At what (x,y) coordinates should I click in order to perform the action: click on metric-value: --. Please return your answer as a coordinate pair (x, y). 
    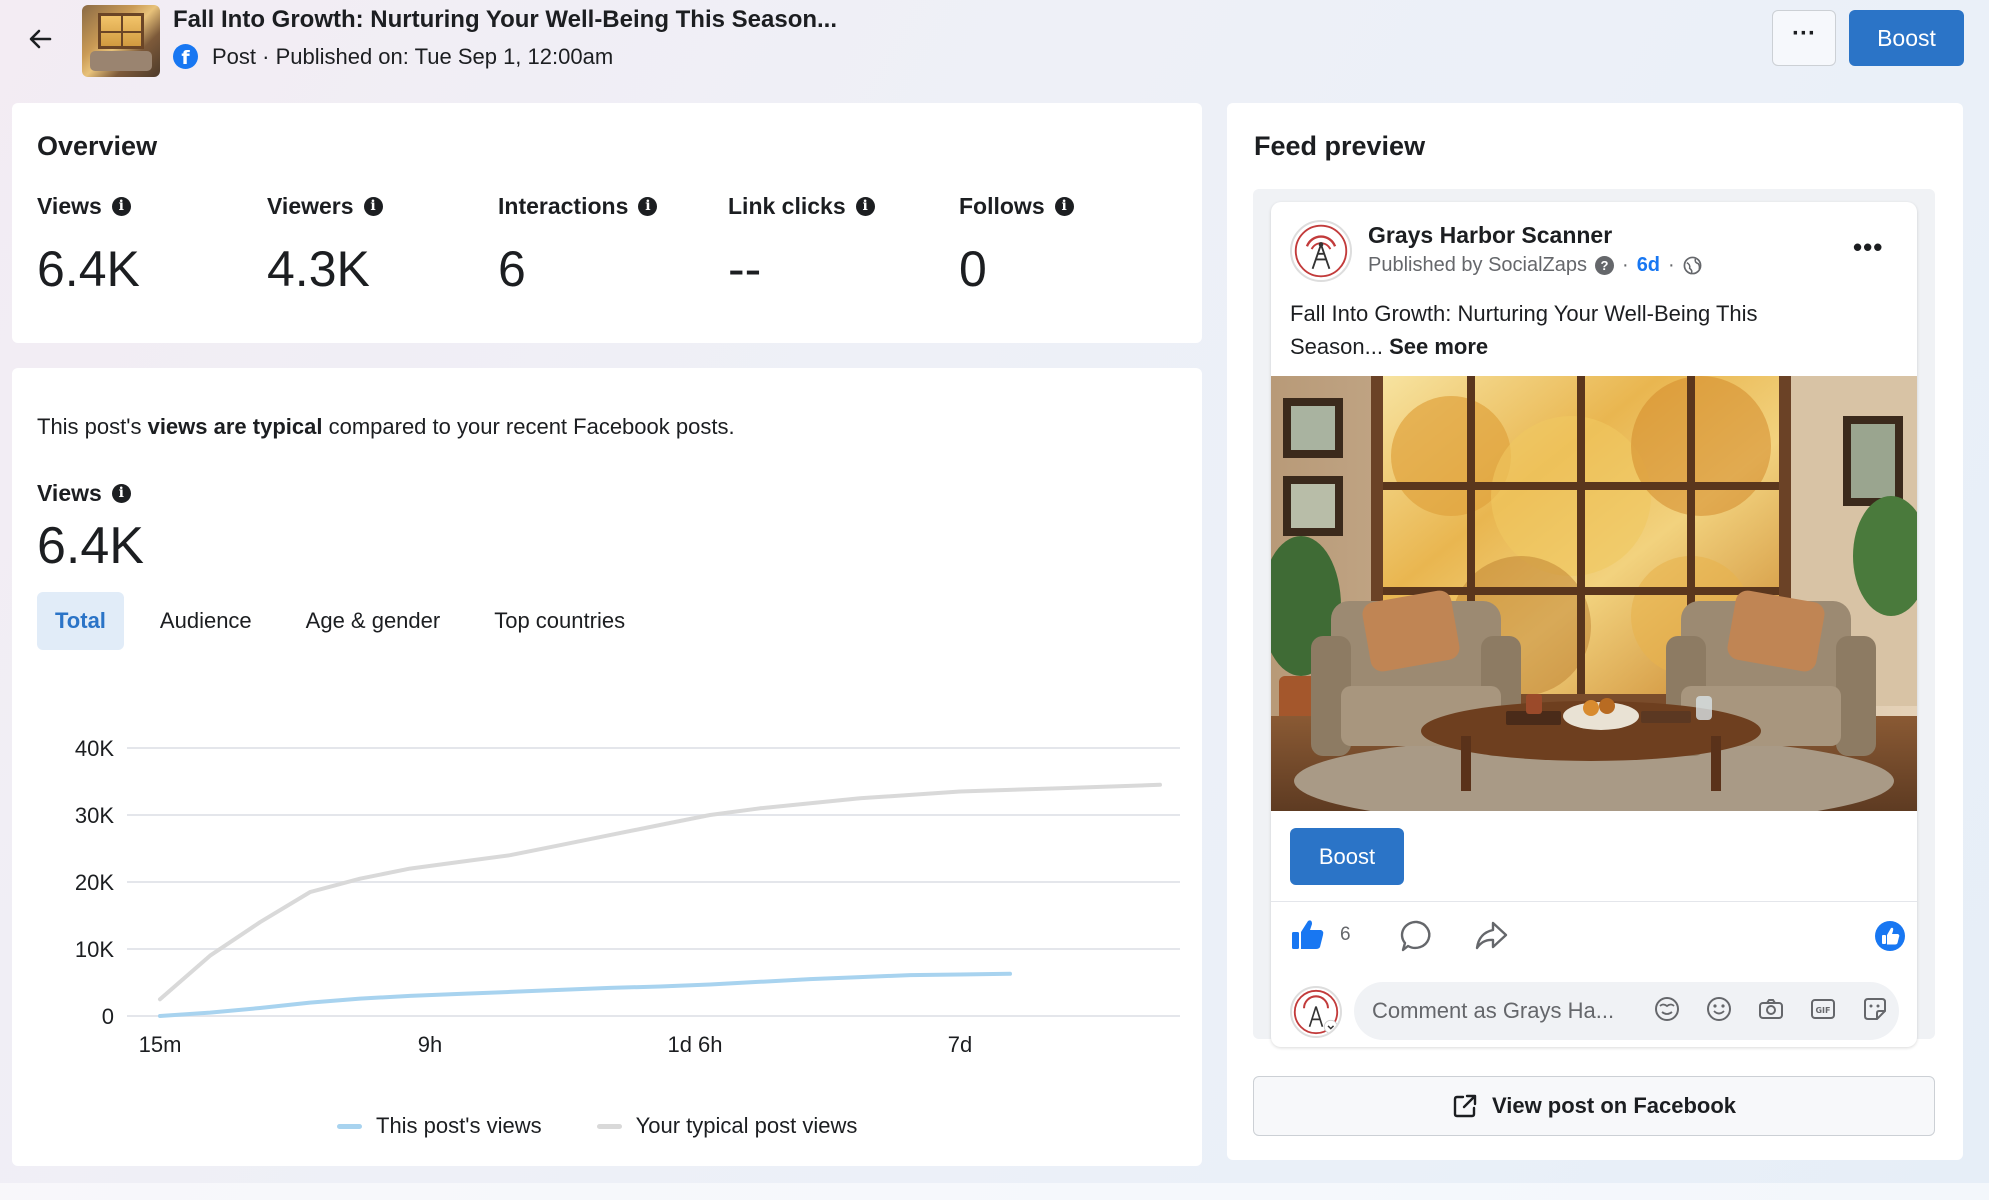
    Looking at the image, I should click on (745, 269).